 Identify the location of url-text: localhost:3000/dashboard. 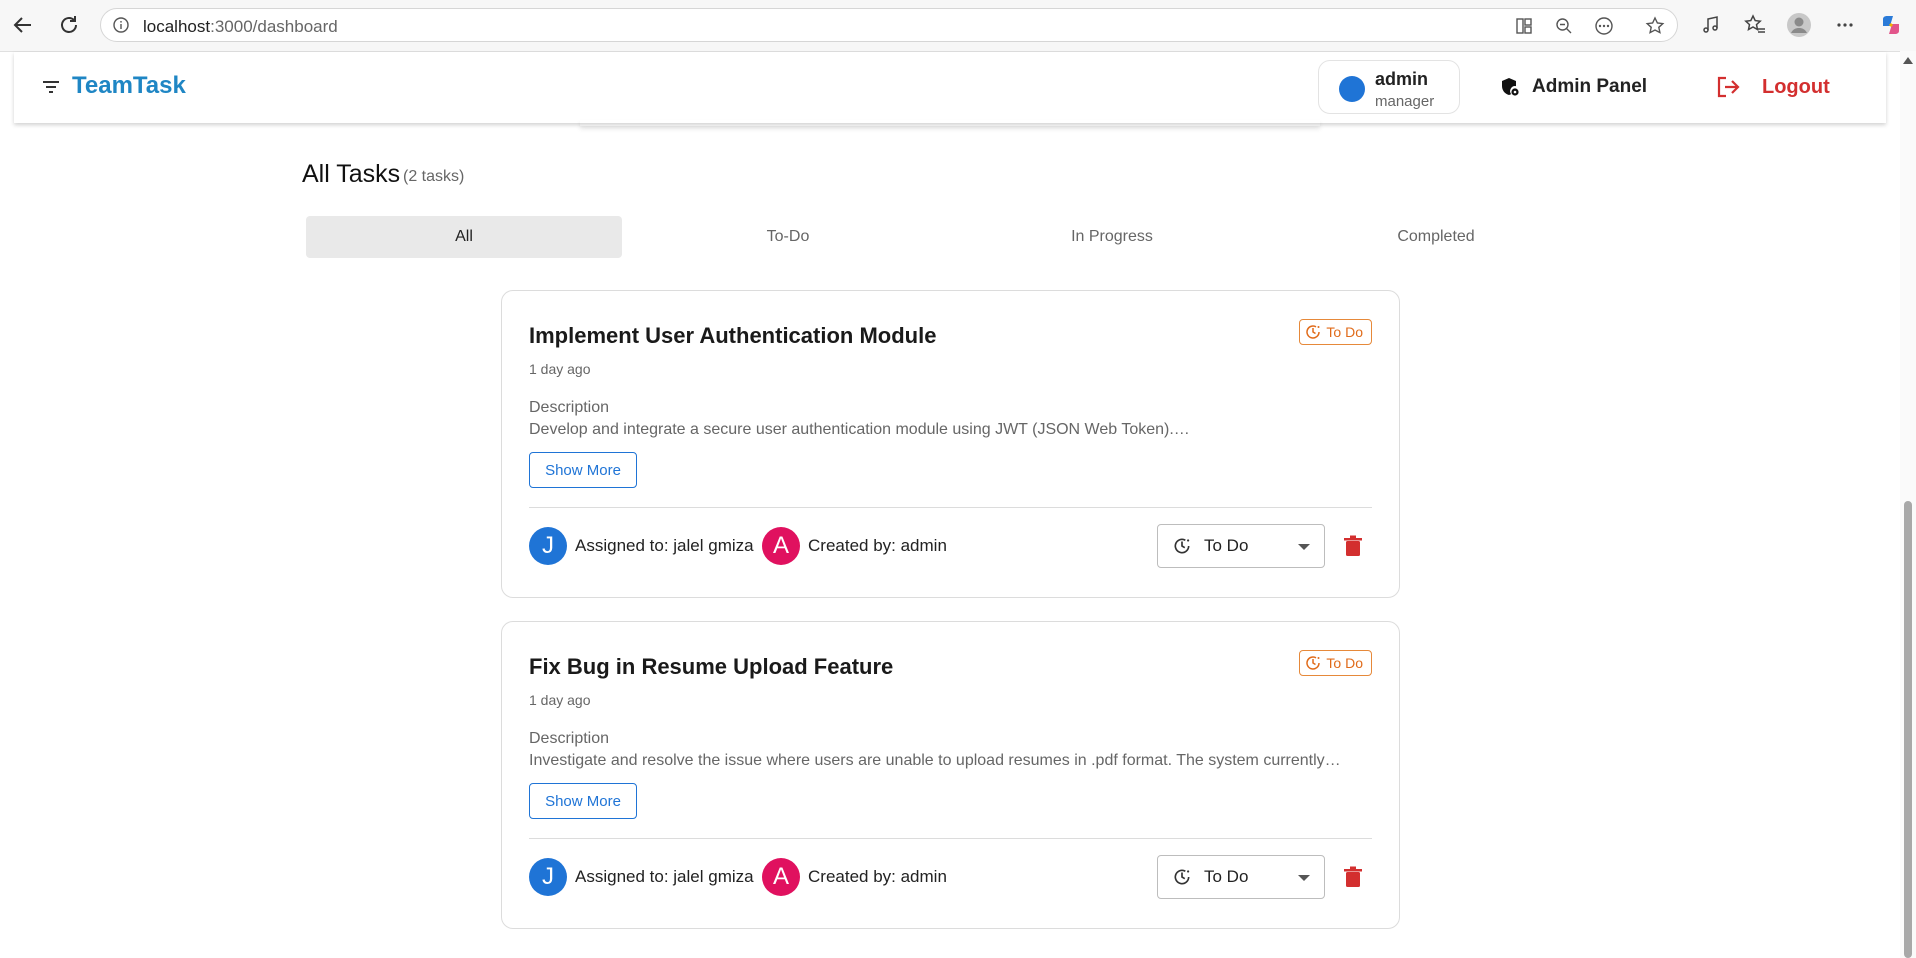
(240, 27).